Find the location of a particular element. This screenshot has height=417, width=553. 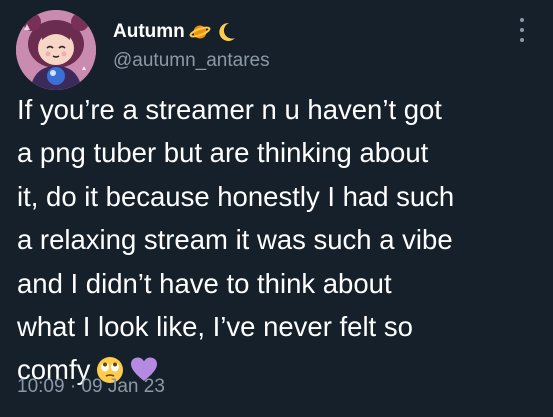

ringed-planet-icon is located at coordinates (200, 32).